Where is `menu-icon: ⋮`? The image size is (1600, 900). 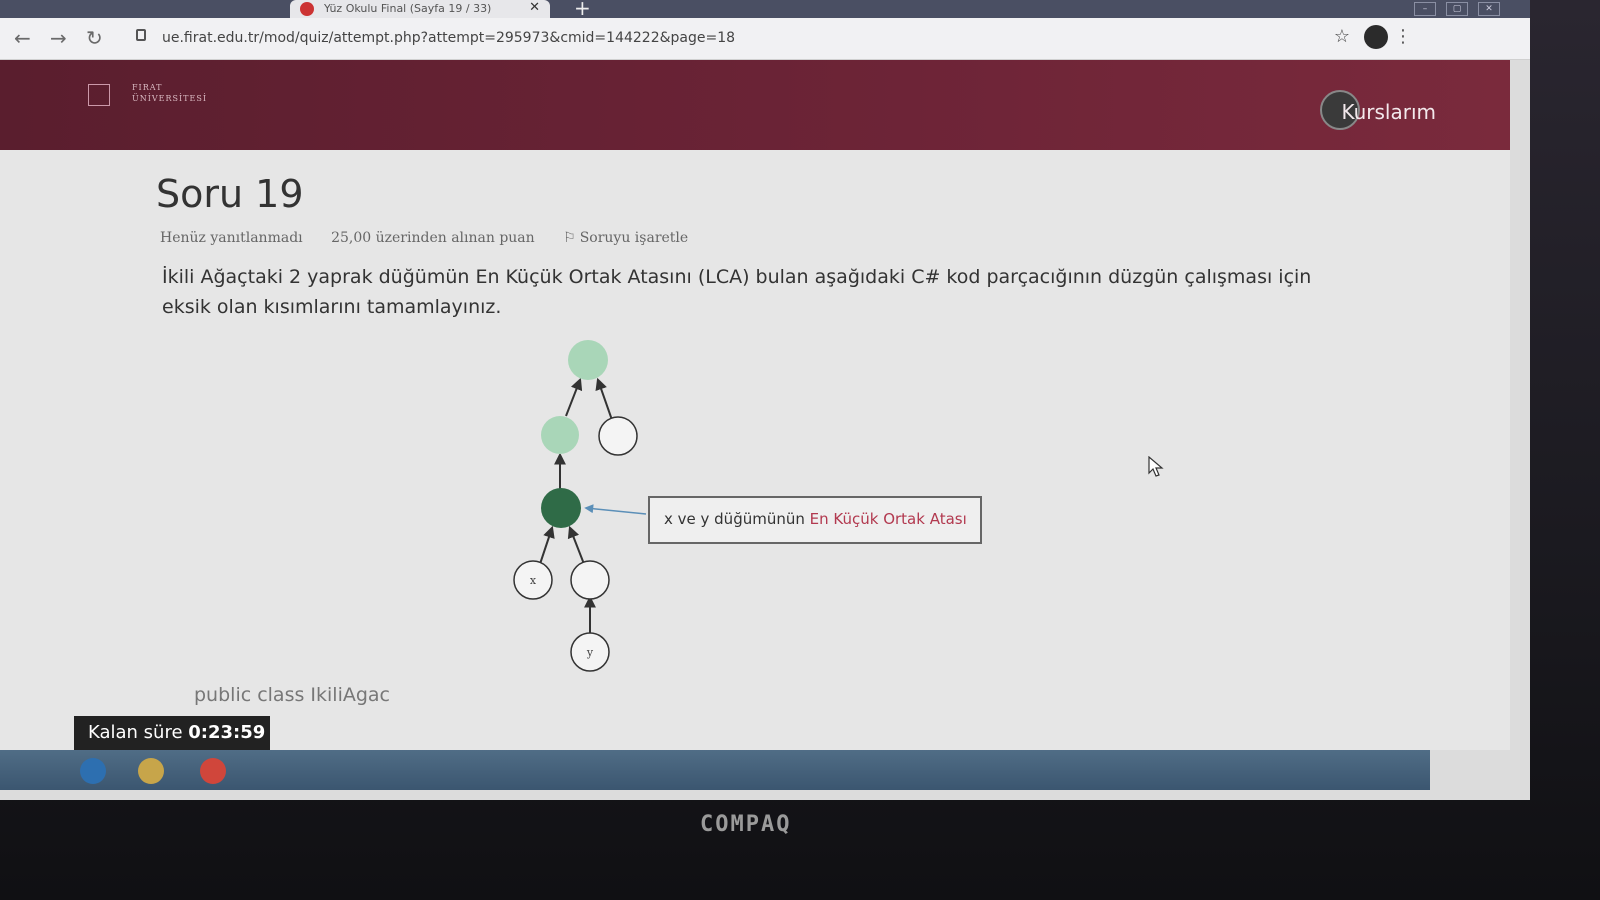 menu-icon: ⋮ is located at coordinates (1403, 36).